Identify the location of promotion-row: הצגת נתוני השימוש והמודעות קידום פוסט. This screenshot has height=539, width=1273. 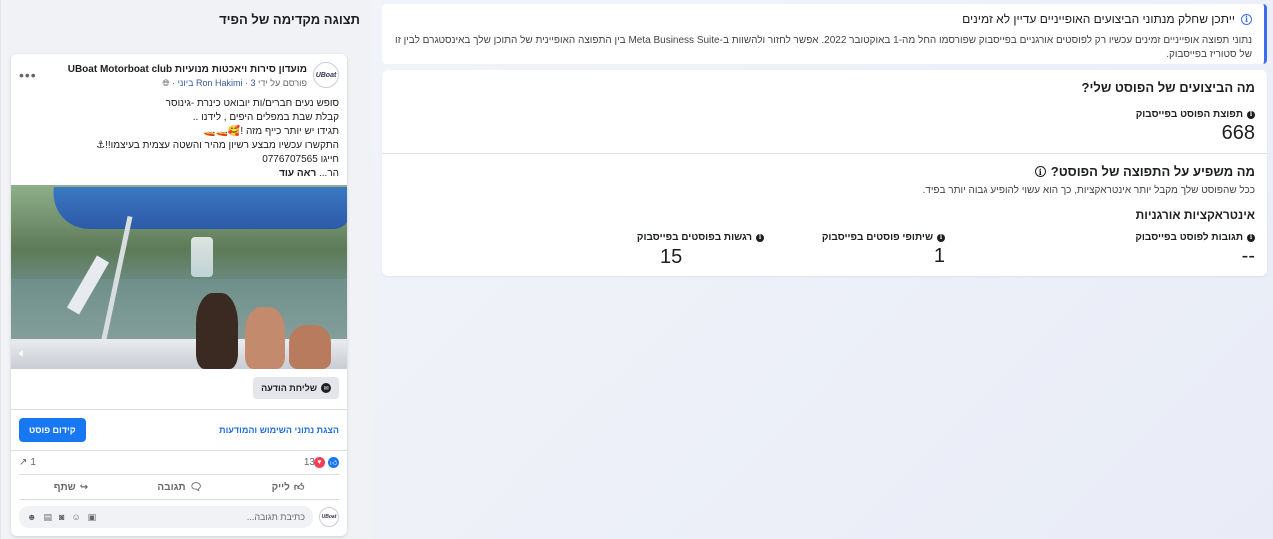
(179, 429).